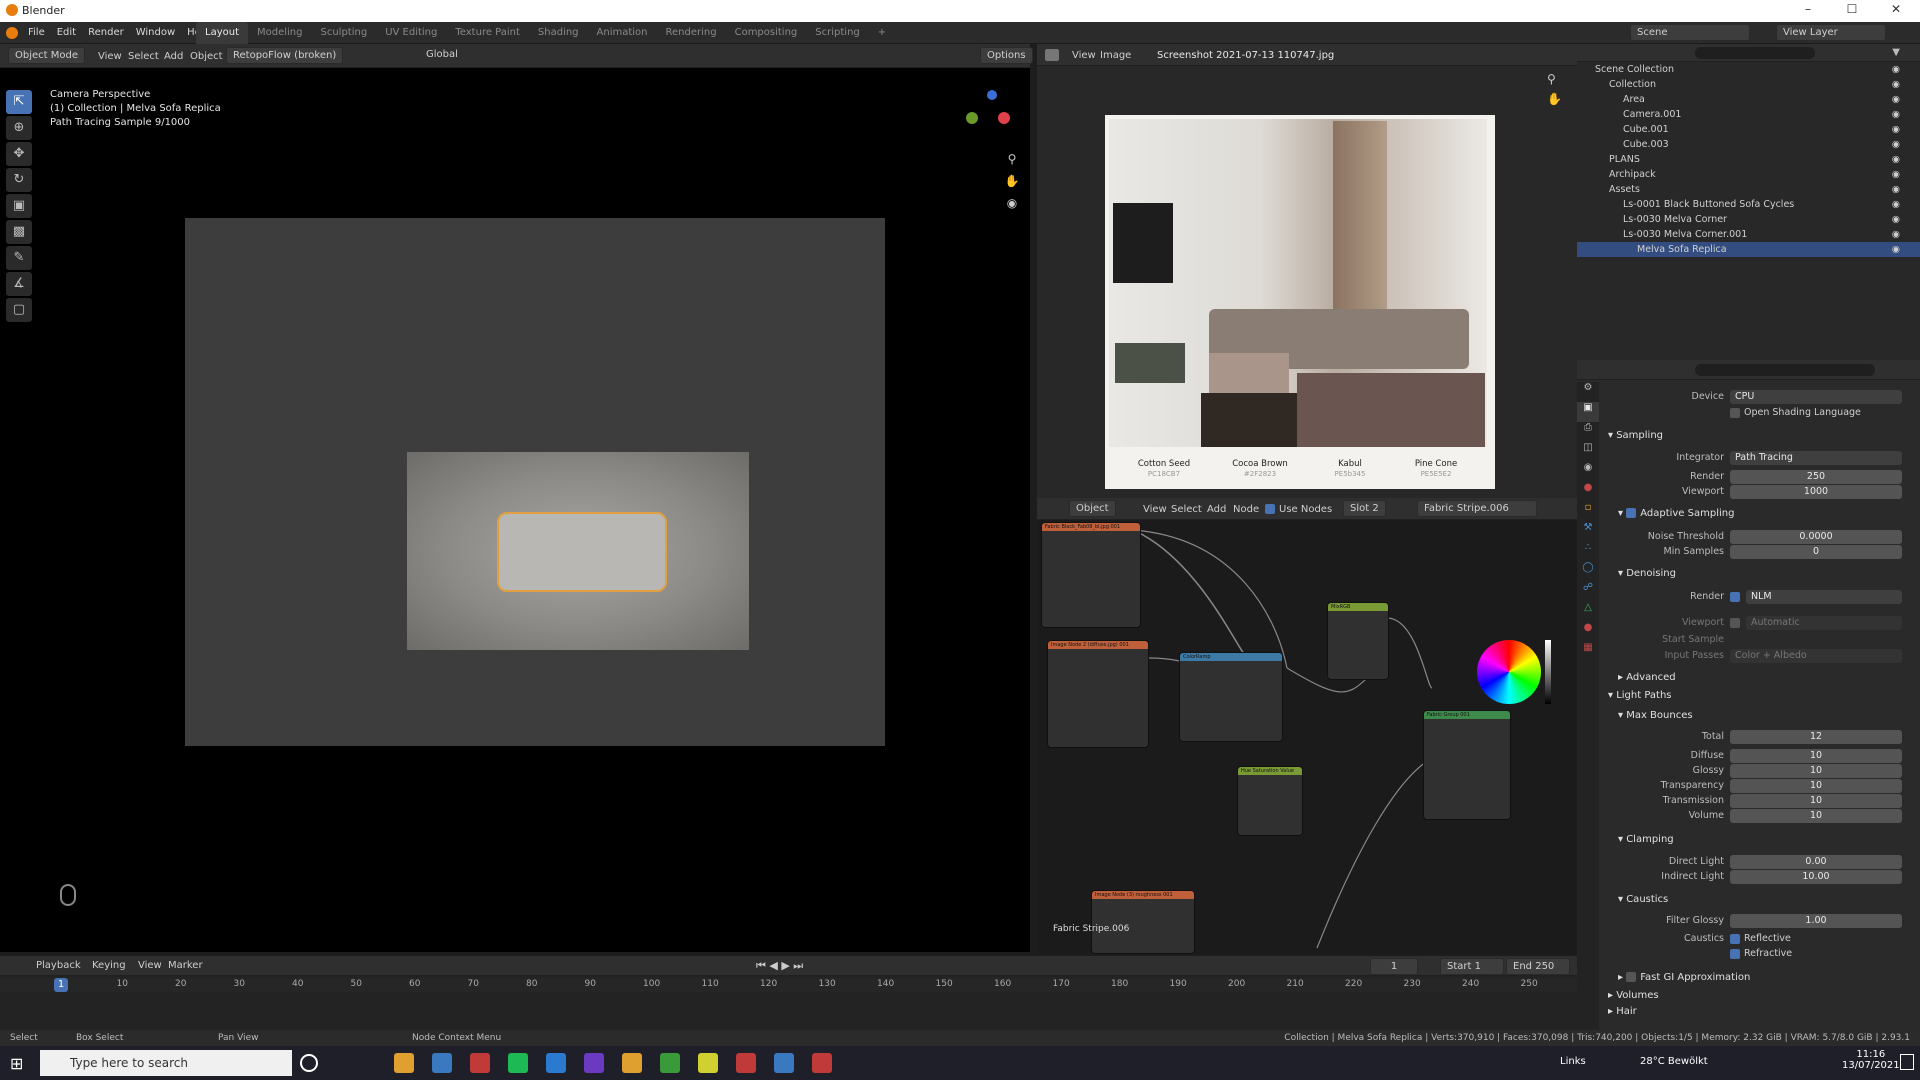 This screenshot has height=1080, width=1920. Describe the element at coordinates (442, 54) in the screenshot. I see `transform-orientation: Global` at that location.